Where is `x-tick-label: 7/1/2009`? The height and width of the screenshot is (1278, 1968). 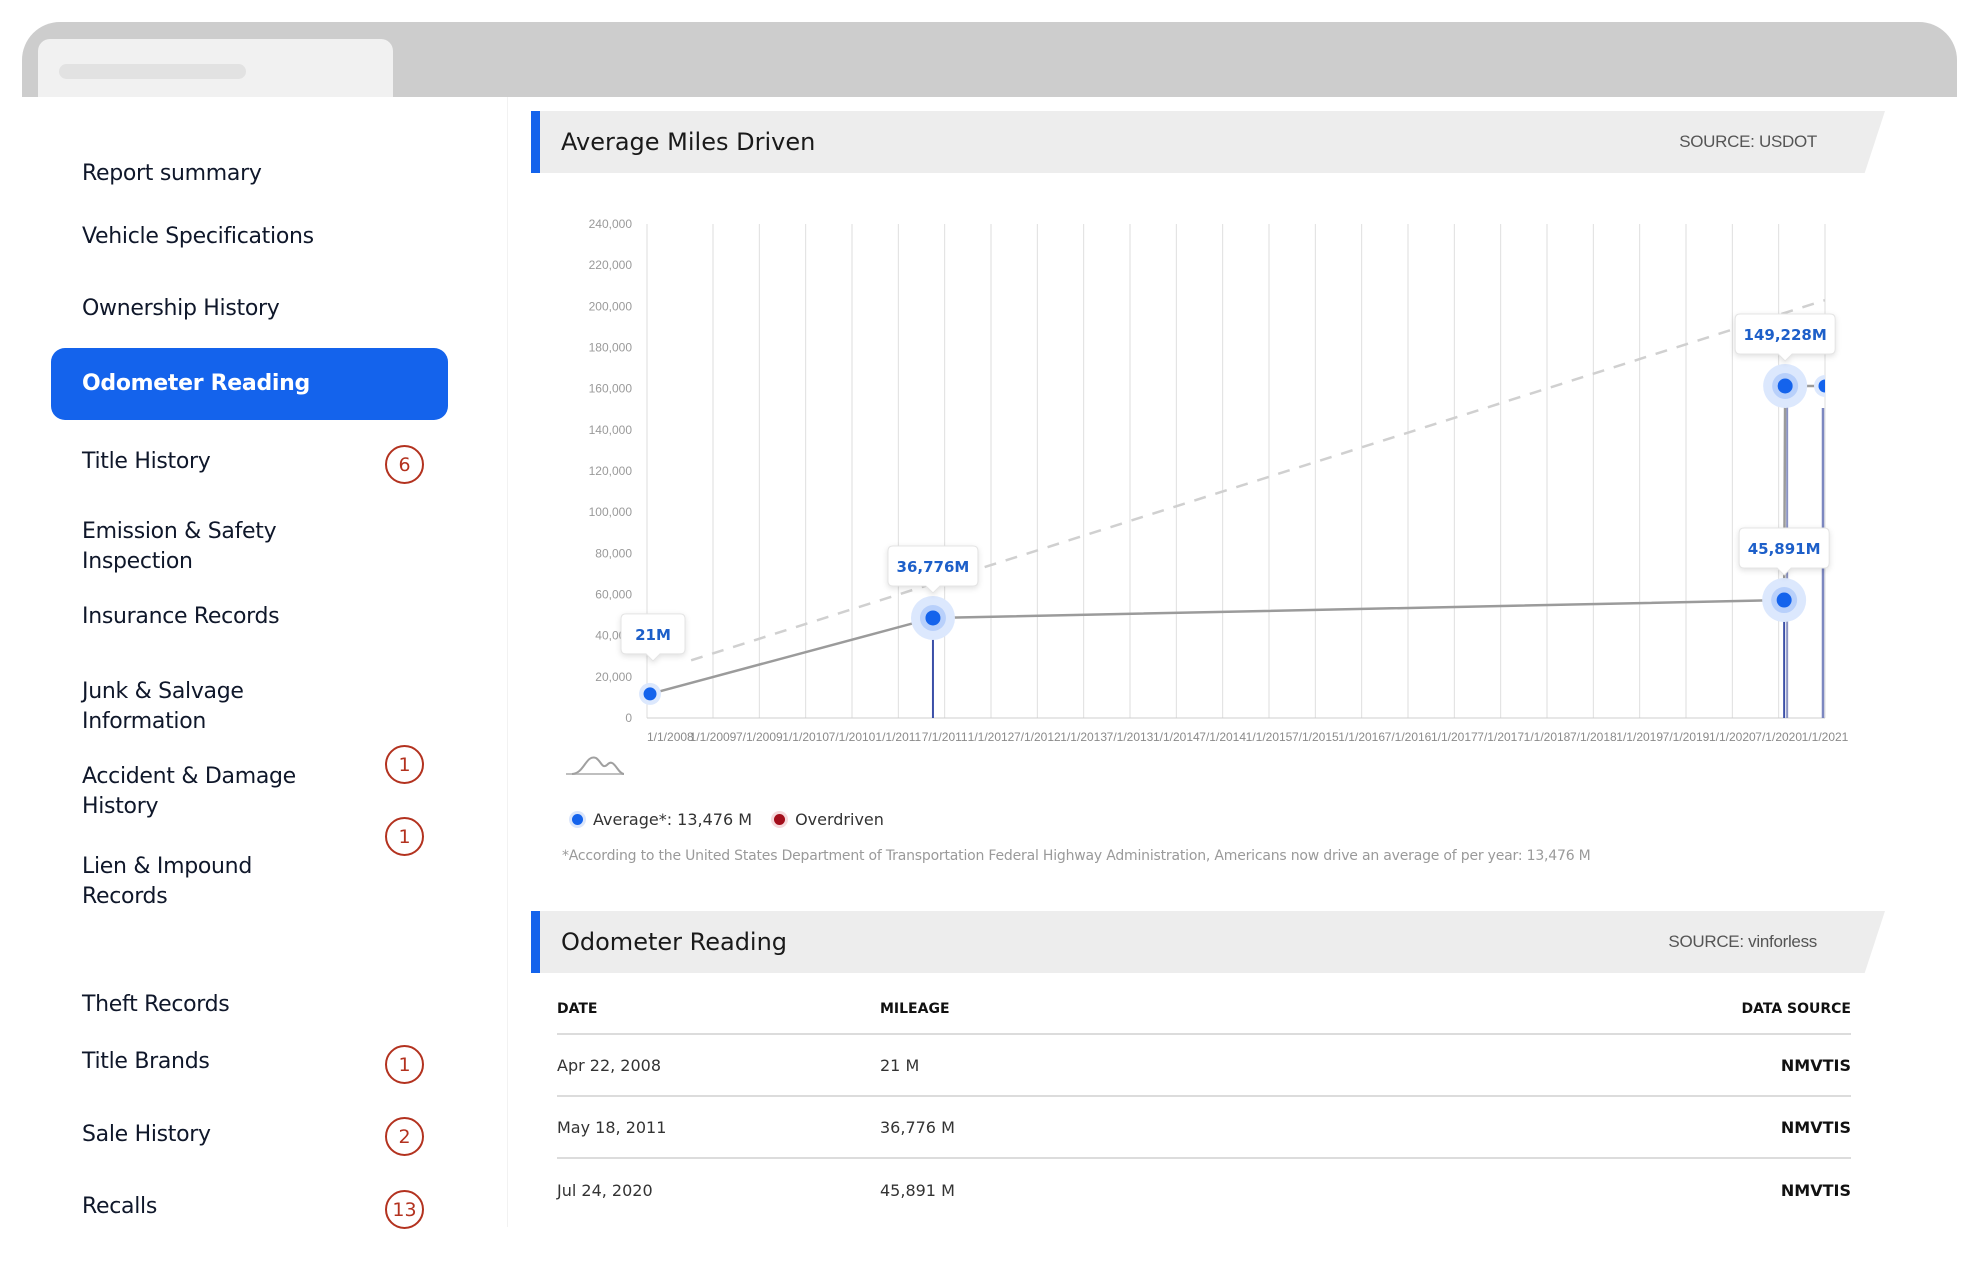 x-tick-label: 7/1/2009 is located at coordinates (759, 737).